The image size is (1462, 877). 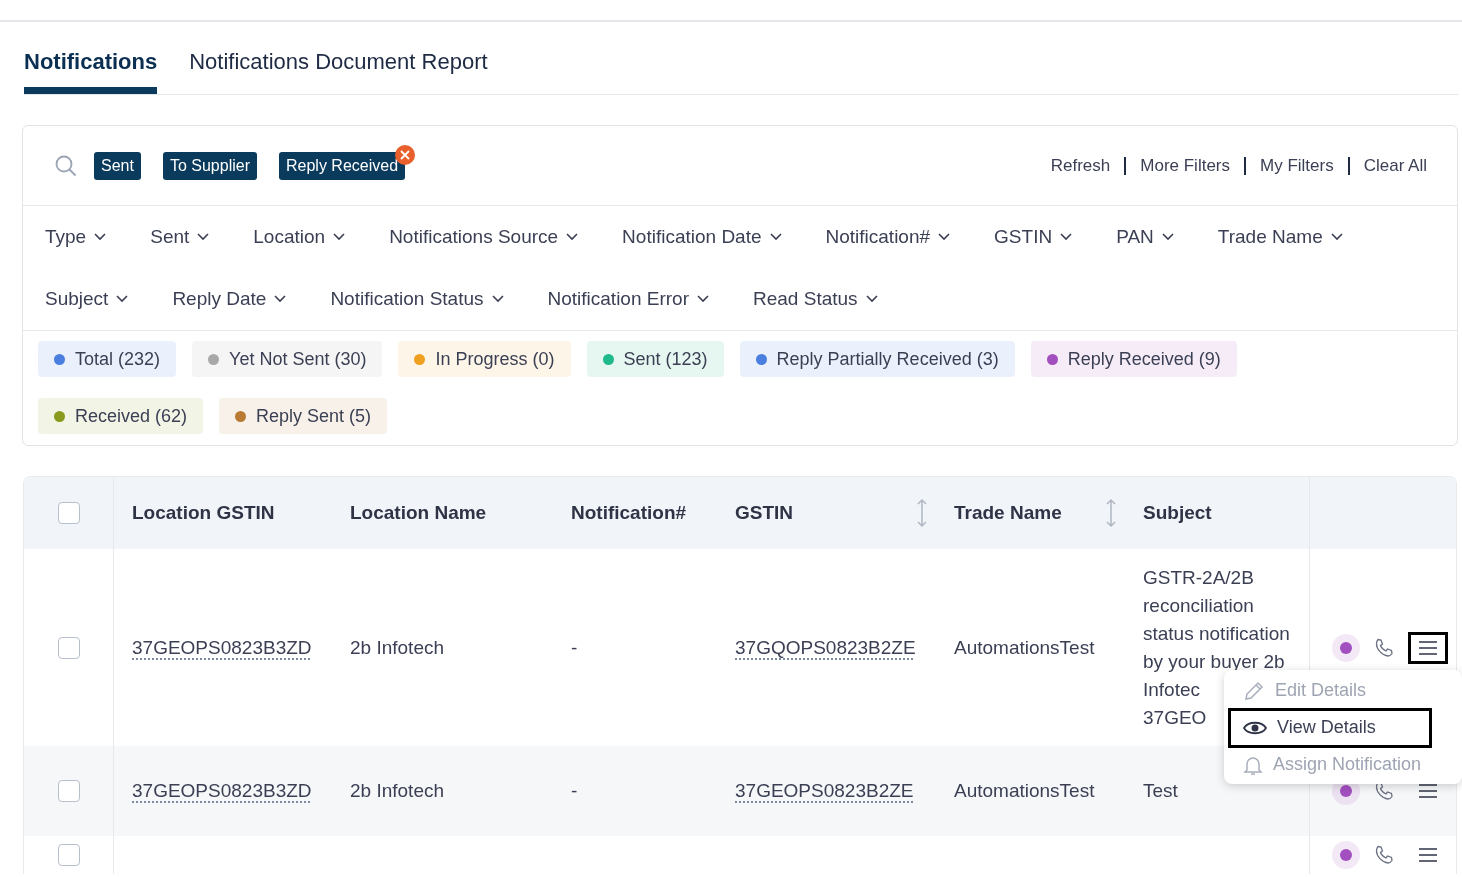 I want to click on filter-dropdown: Read Status, so click(x=815, y=299).